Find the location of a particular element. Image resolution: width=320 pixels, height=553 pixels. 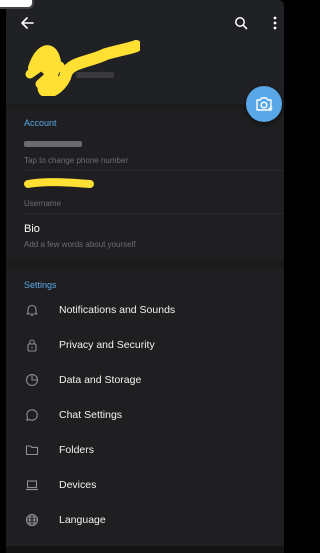

settings-item-label: Data and Storage is located at coordinates (100, 379).